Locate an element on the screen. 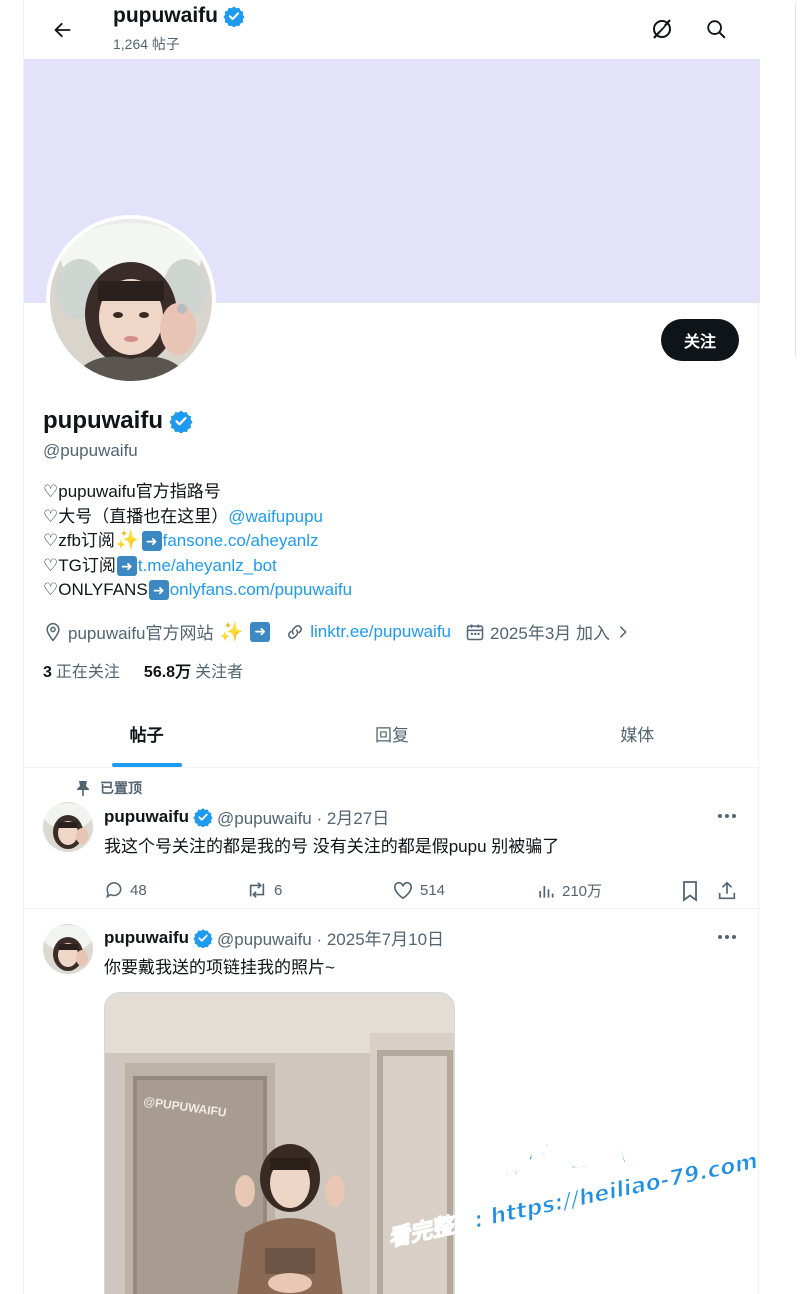 The height and width of the screenshot is (1294, 800). profile-avatar is located at coordinates (131, 300).